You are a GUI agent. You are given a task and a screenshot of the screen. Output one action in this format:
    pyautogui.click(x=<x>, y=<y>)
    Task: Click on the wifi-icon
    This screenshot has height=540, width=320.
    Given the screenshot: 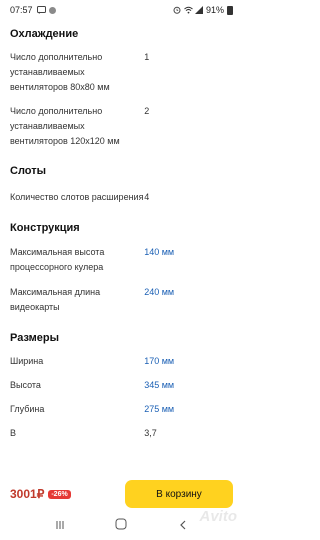 What is the action you would take?
    pyautogui.click(x=188, y=10)
    